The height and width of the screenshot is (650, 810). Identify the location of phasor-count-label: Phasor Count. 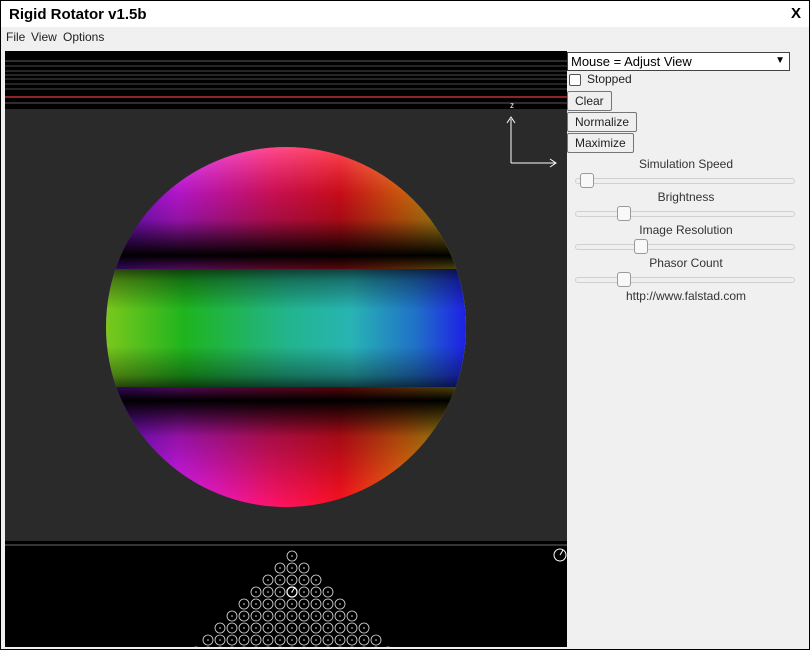
(686, 263).